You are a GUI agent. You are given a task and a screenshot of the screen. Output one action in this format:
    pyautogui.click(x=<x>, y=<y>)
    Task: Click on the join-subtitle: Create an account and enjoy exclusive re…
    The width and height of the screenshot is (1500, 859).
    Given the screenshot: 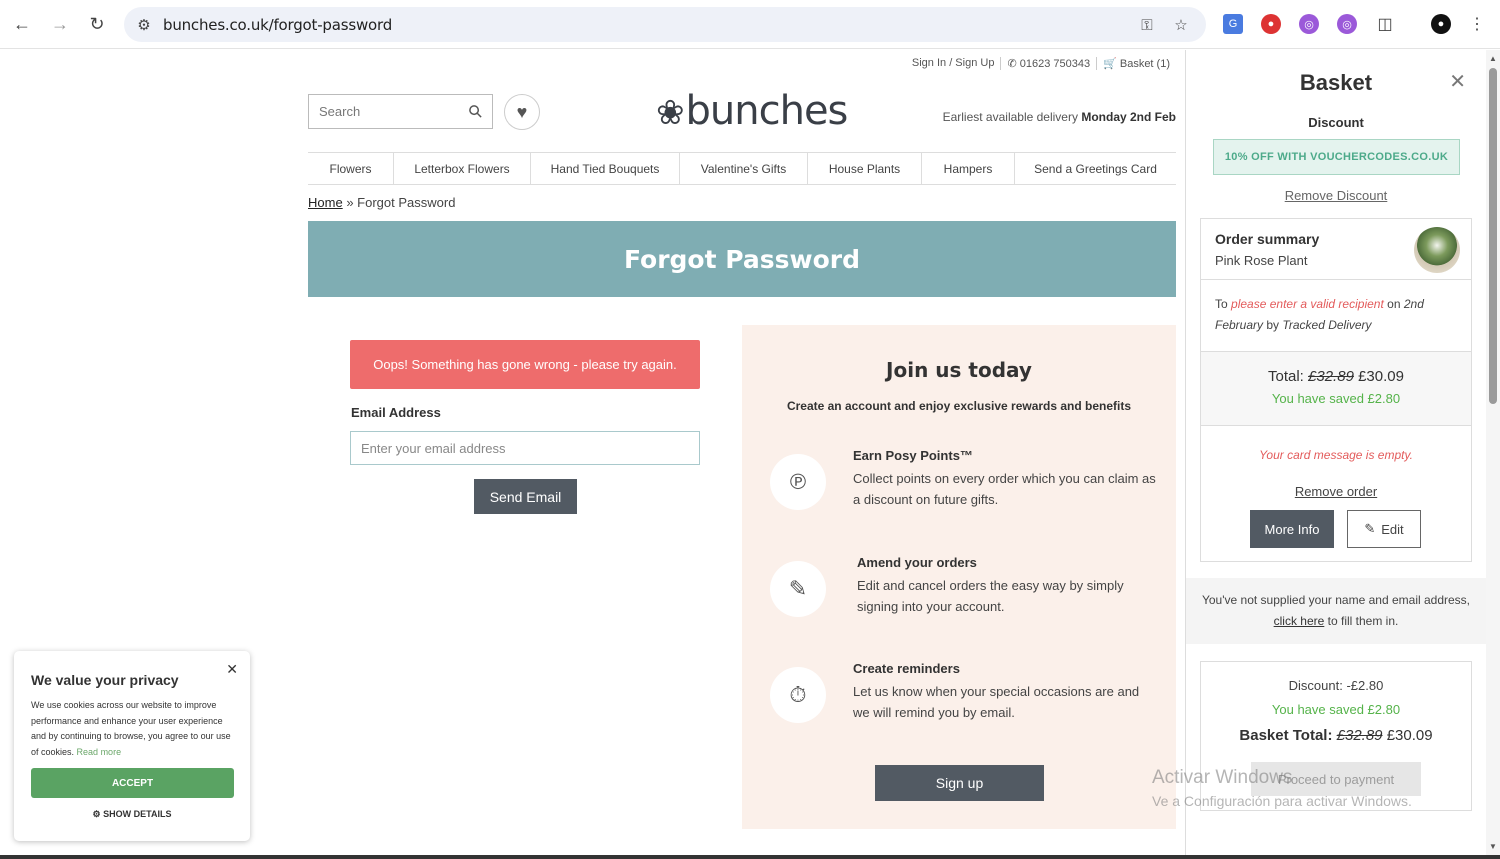 What is the action you would take?
    pyautogui.click(x=959, y=406)
    